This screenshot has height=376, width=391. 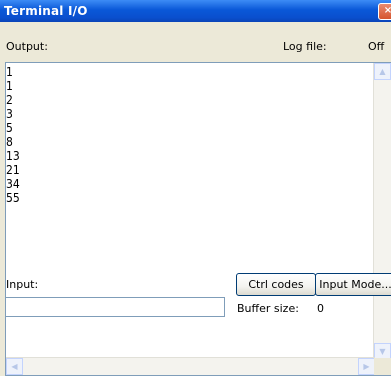 I want to click on output-label: Output:, so click(x=27, y=46).